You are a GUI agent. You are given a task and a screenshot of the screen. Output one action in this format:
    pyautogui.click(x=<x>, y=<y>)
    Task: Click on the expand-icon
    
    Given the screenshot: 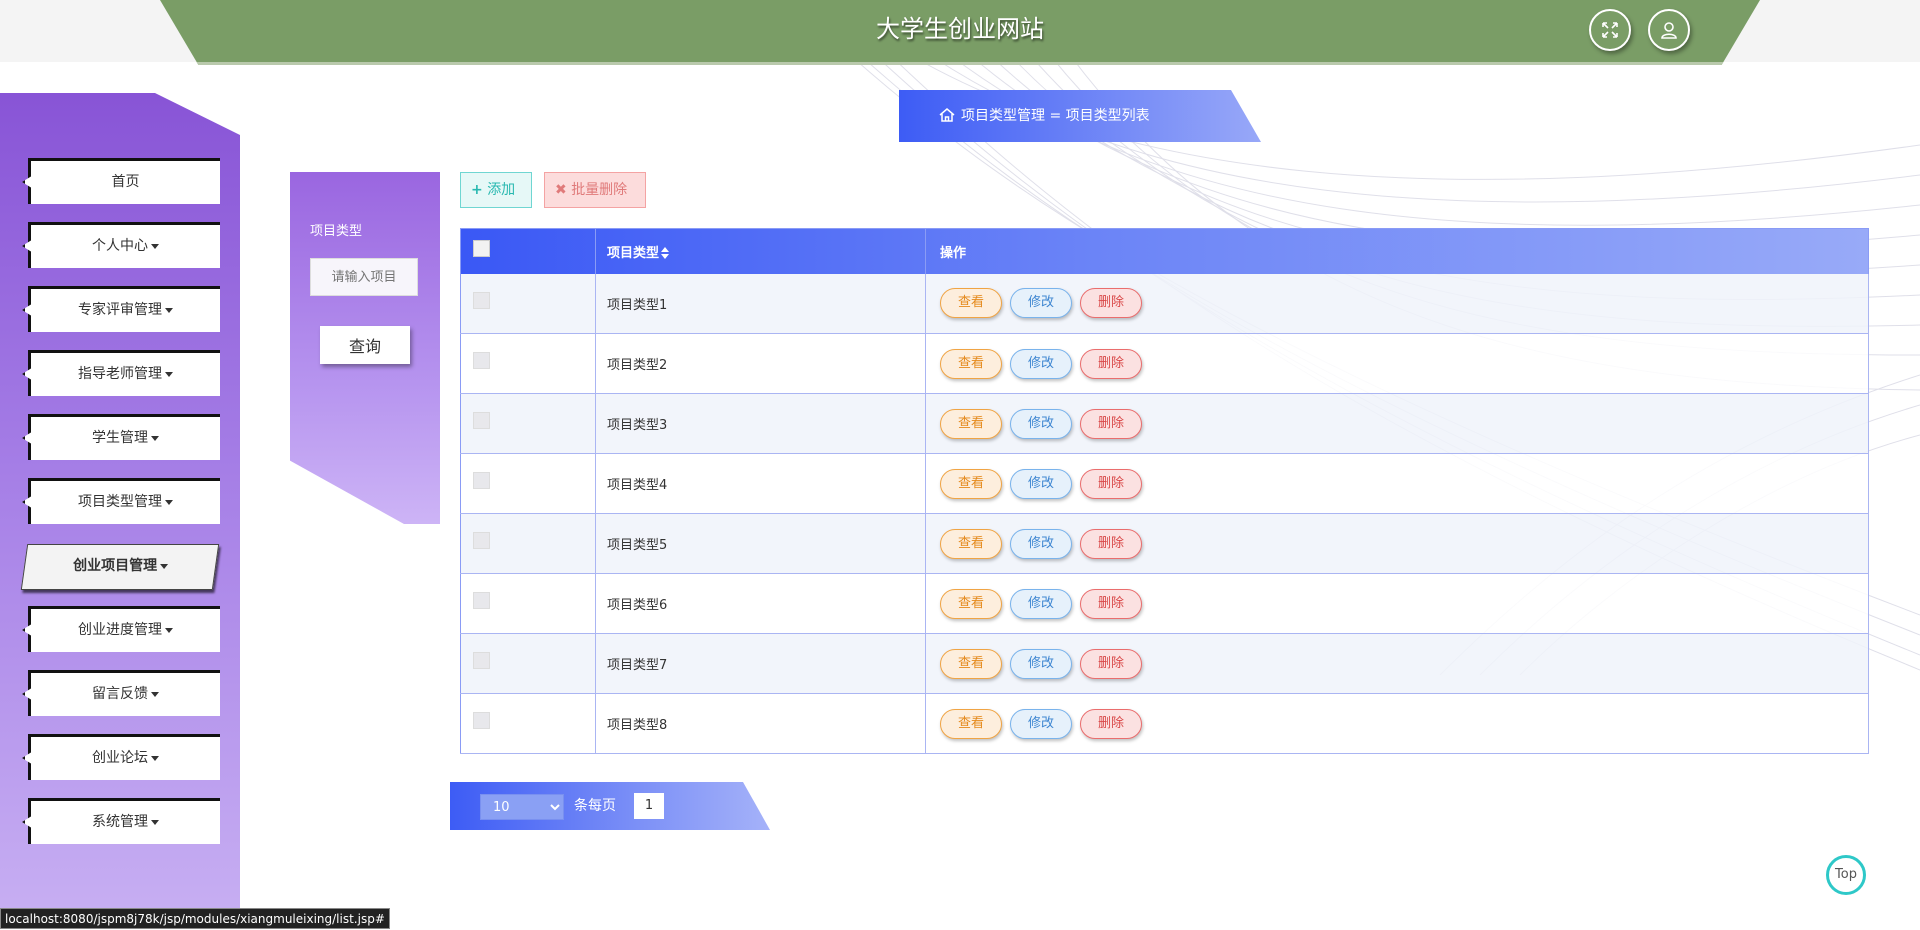 What is the action you would take?
    pyautogui.click(x=1610, y=30)
    